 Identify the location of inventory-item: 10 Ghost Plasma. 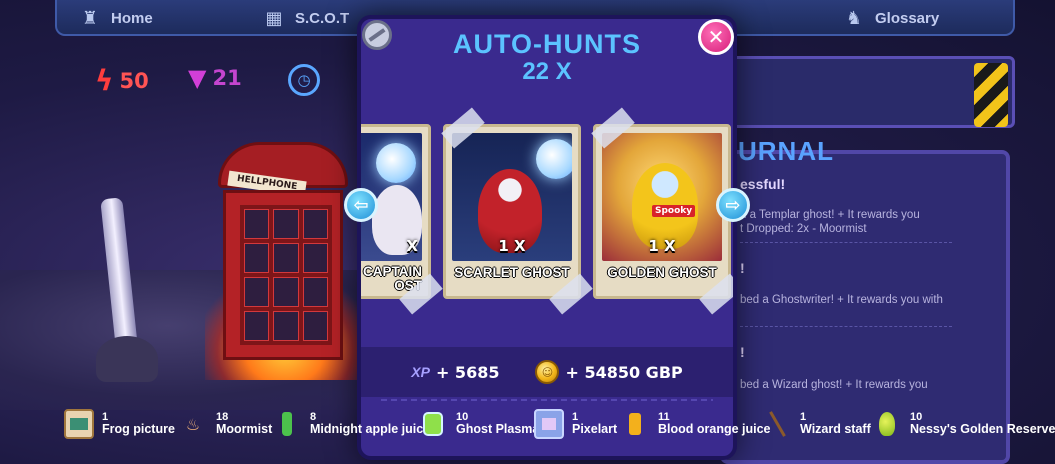
(478, 424).